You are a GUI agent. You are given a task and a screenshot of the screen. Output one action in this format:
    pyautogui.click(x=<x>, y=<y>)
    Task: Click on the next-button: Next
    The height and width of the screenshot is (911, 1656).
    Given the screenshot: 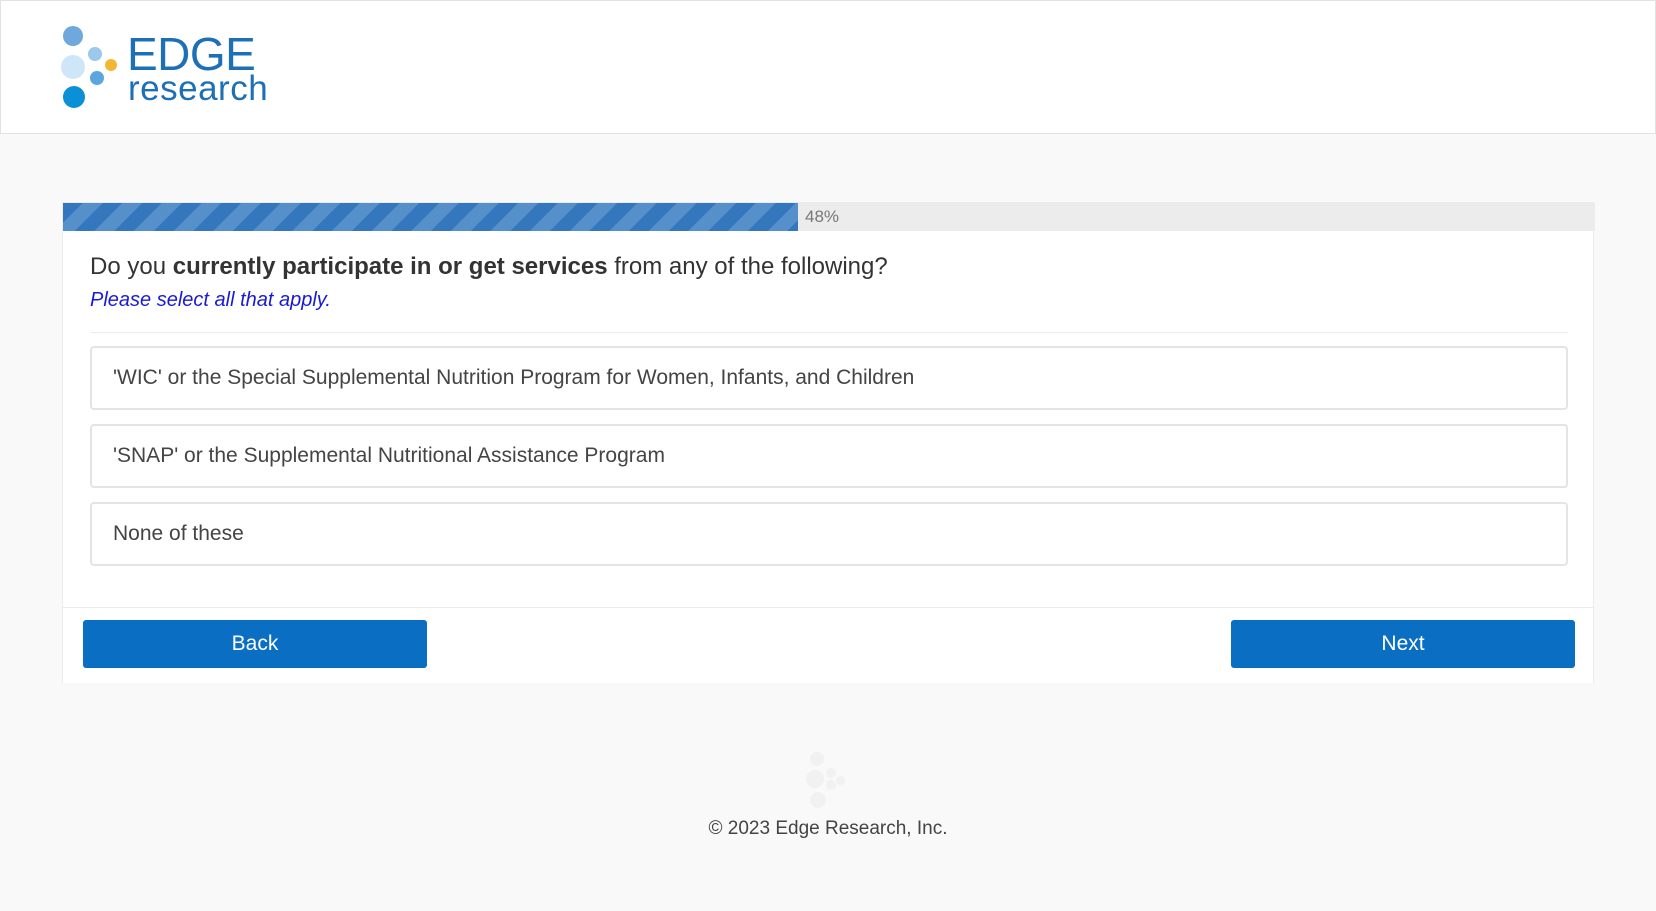 What is the action you would take?
    pyautogui.click(x=1403, y=644)
    